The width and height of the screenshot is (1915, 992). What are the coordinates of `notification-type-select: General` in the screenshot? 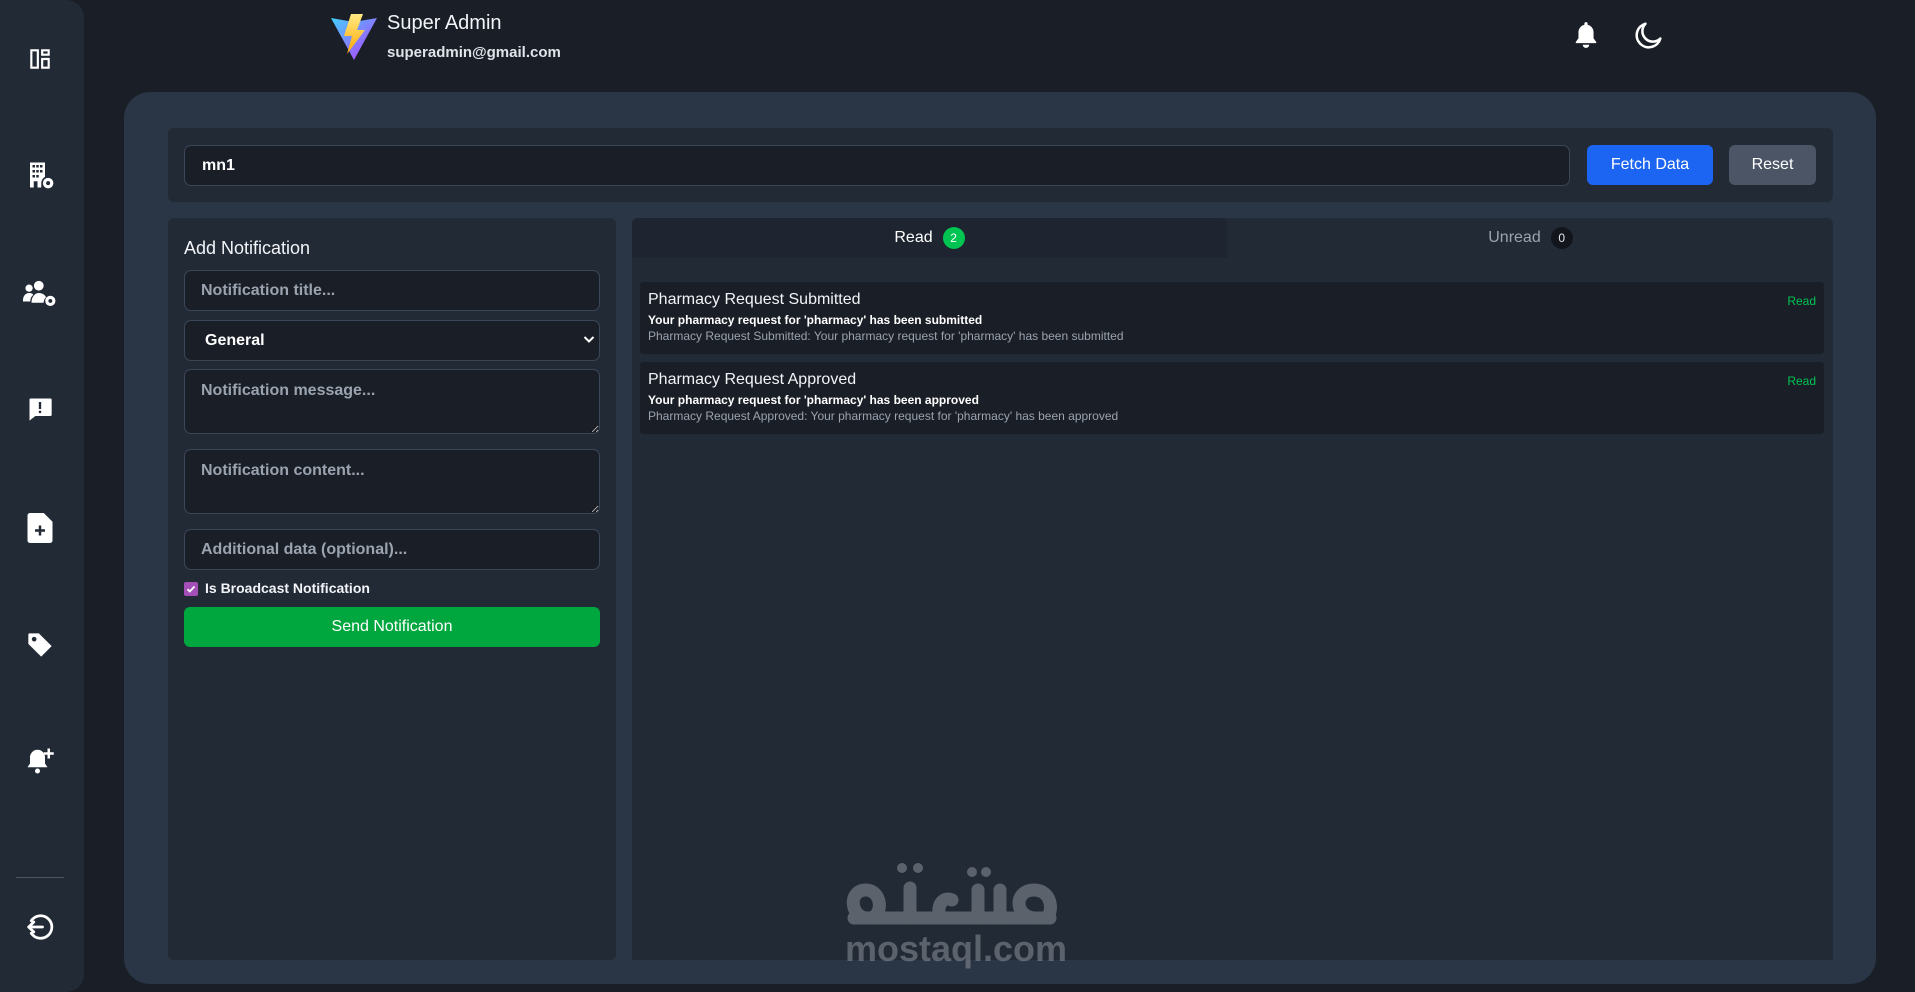 It's located at (392, 340).